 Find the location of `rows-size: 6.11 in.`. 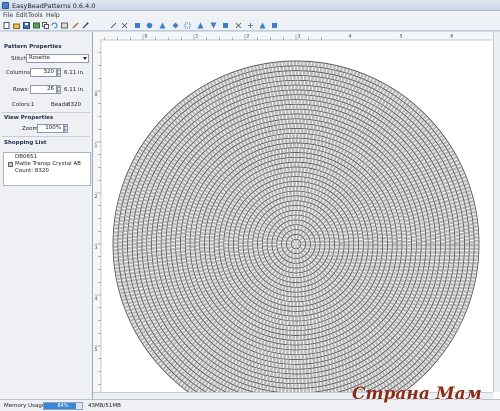

rows-size: 6.11 in. is located at coordinates (74, 90).